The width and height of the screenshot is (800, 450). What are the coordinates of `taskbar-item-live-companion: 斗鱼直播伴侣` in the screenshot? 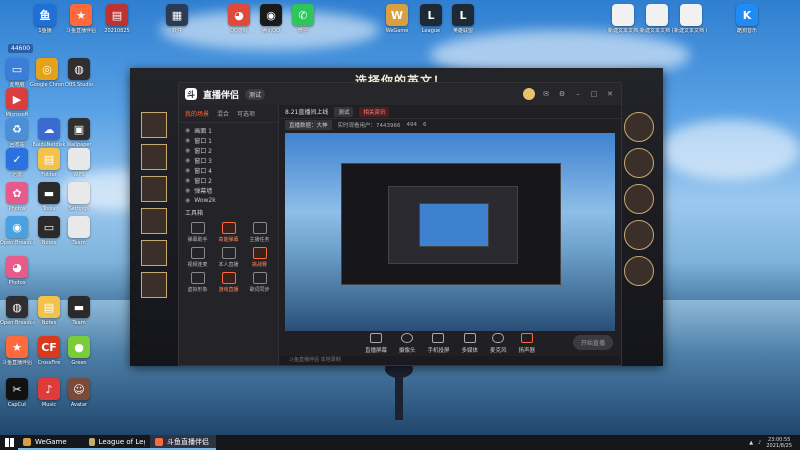 It's located at (183, 442).